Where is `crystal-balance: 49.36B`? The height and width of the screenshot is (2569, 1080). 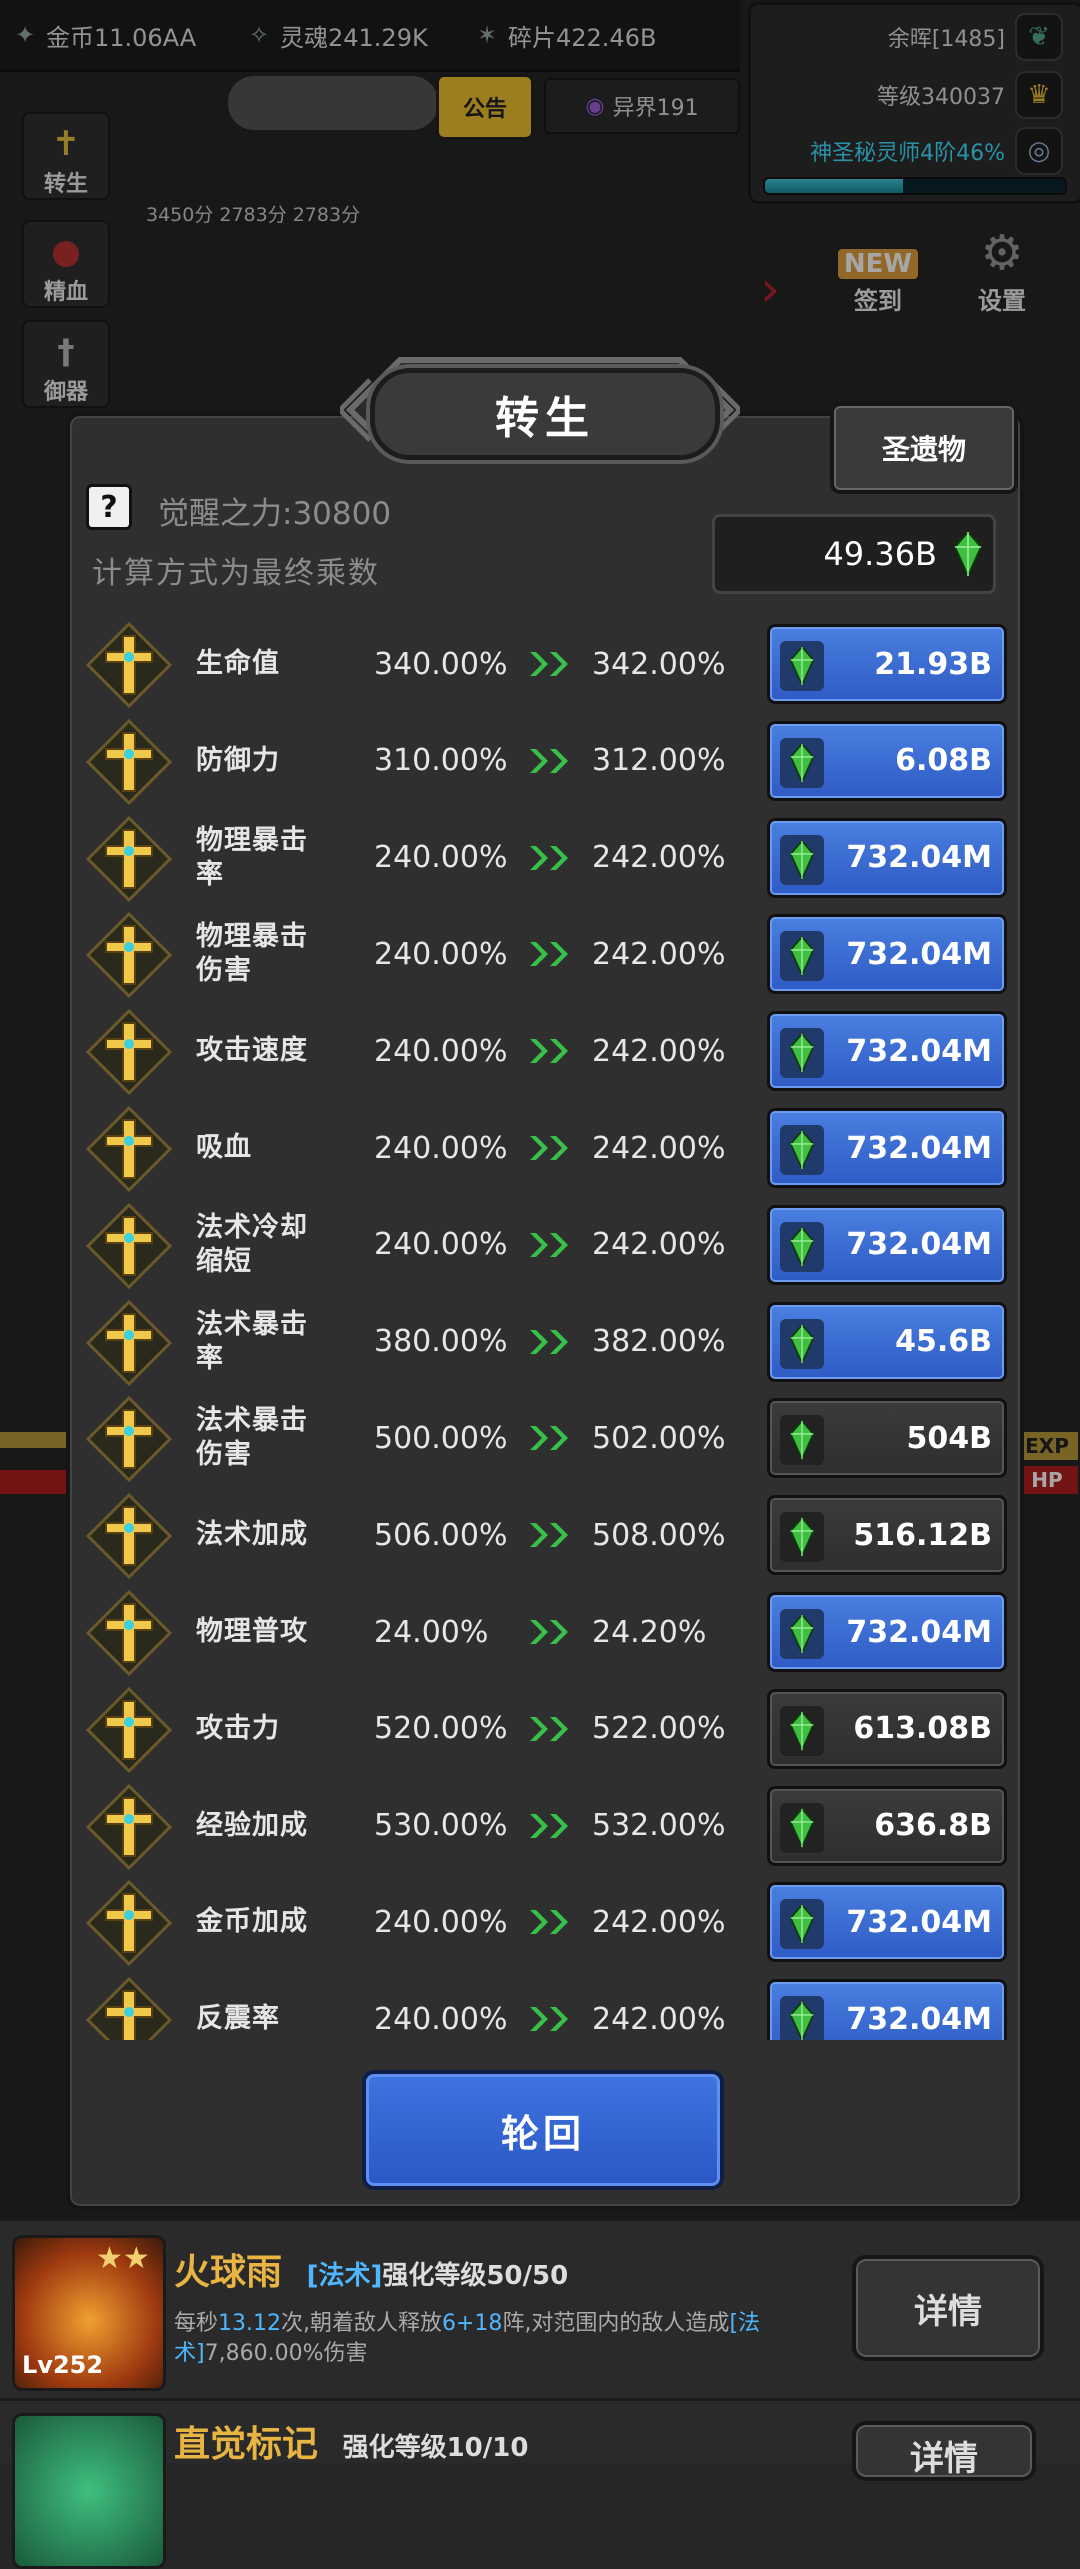 crystal-balance: 49.36B is located at coordinates (854, 554).